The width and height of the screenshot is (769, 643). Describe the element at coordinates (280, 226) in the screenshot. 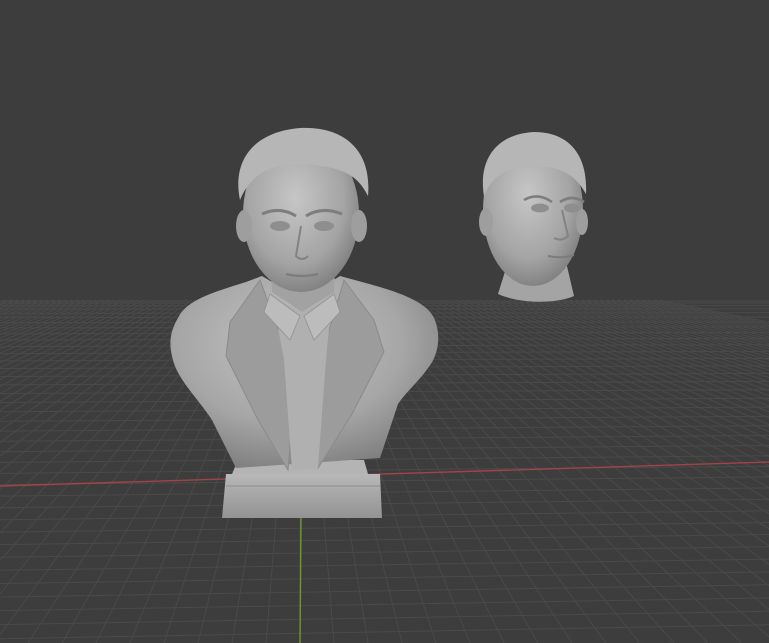

I see `bust-eye-left` at that location.